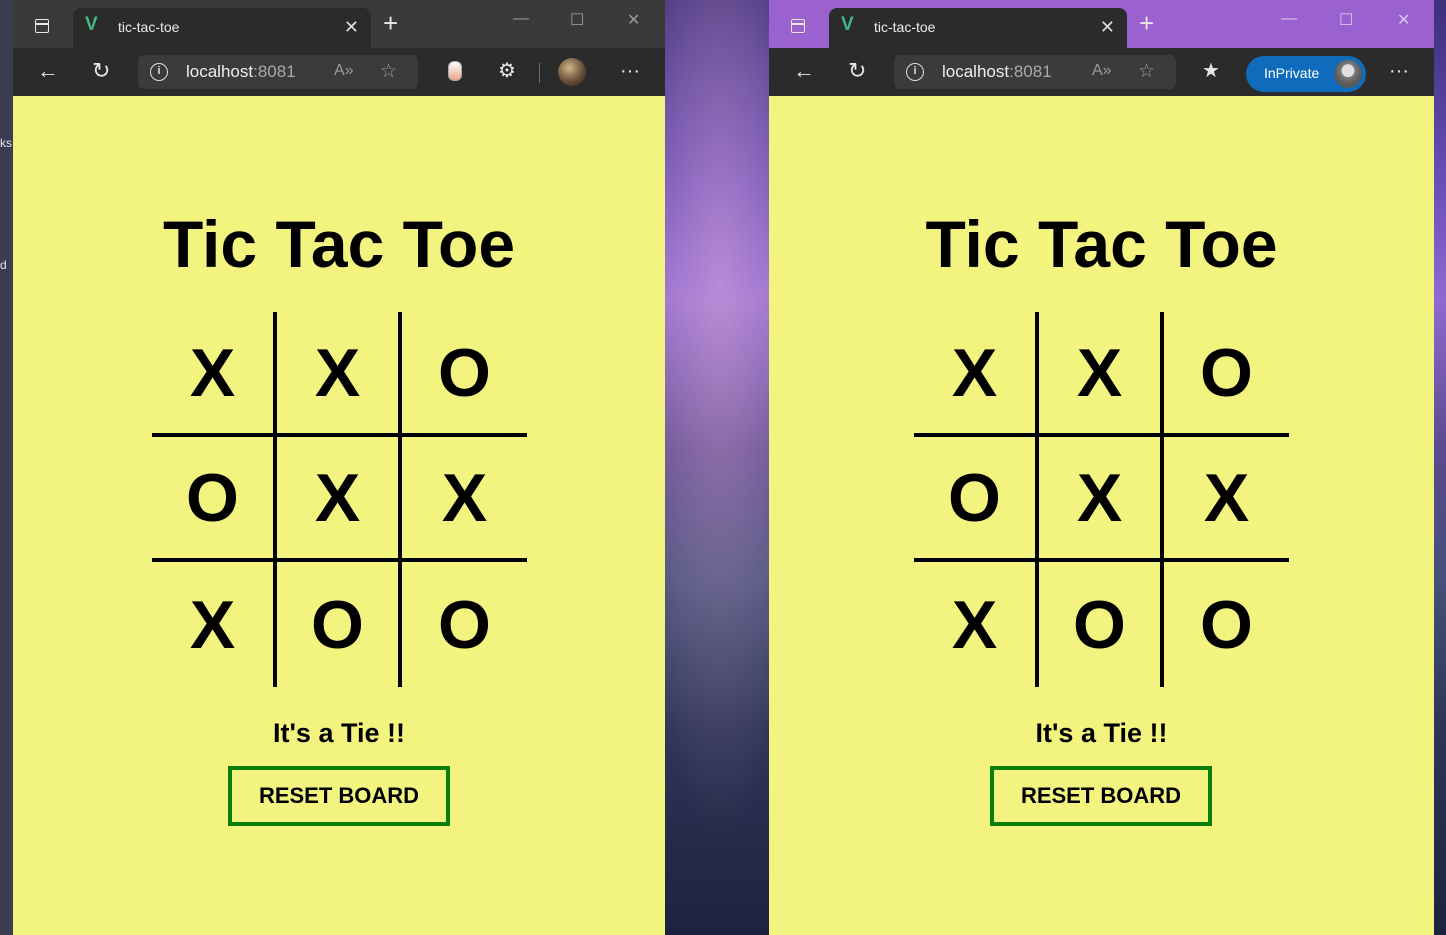  I want to click on favorites-icon: ★, so click(1211, 71).